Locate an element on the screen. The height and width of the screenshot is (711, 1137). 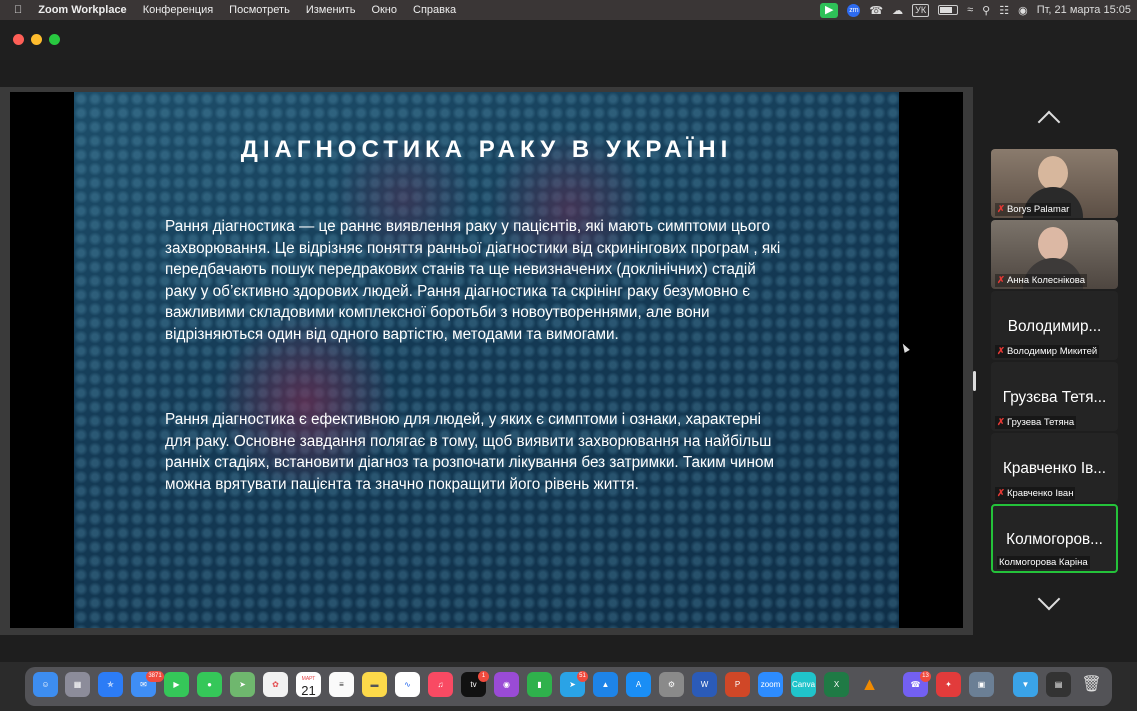
recent-windows-icon: ▤ is located at coordinates (1058, 684).